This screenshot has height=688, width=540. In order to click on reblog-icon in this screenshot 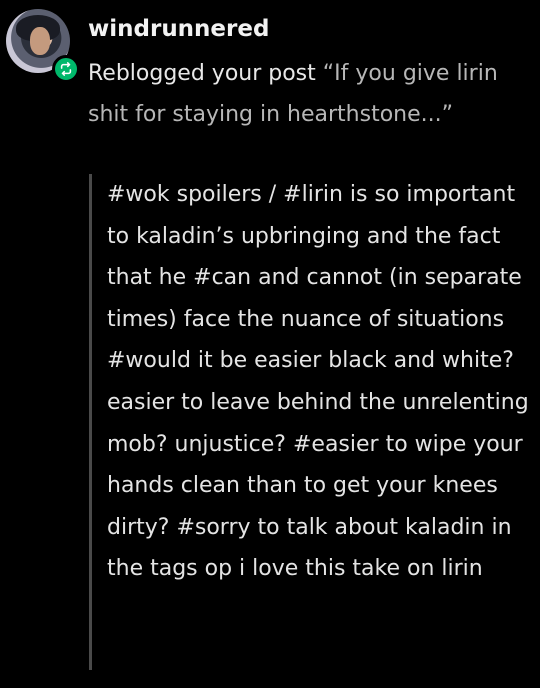, I will do `click(66, 69)`.